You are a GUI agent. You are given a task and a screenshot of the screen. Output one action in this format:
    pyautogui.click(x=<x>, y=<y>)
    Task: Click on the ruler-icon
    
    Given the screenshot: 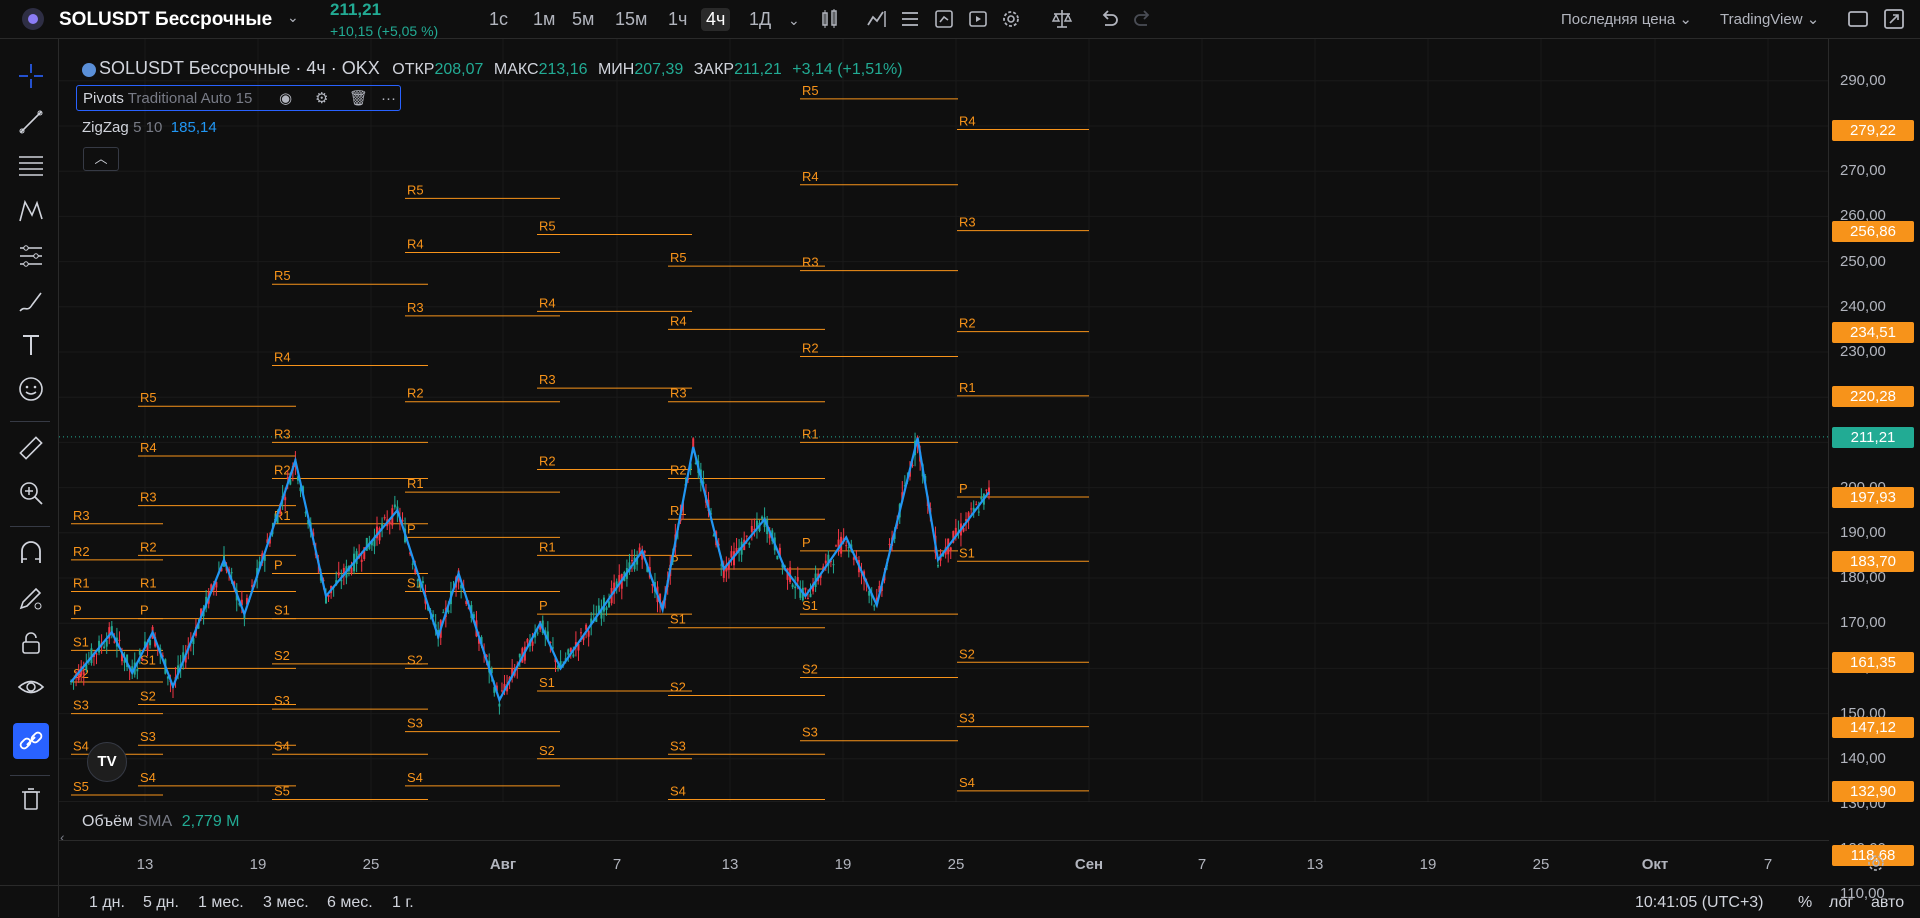 What is the action you would take?
    pyautogui.click(x=31, y=448)
    